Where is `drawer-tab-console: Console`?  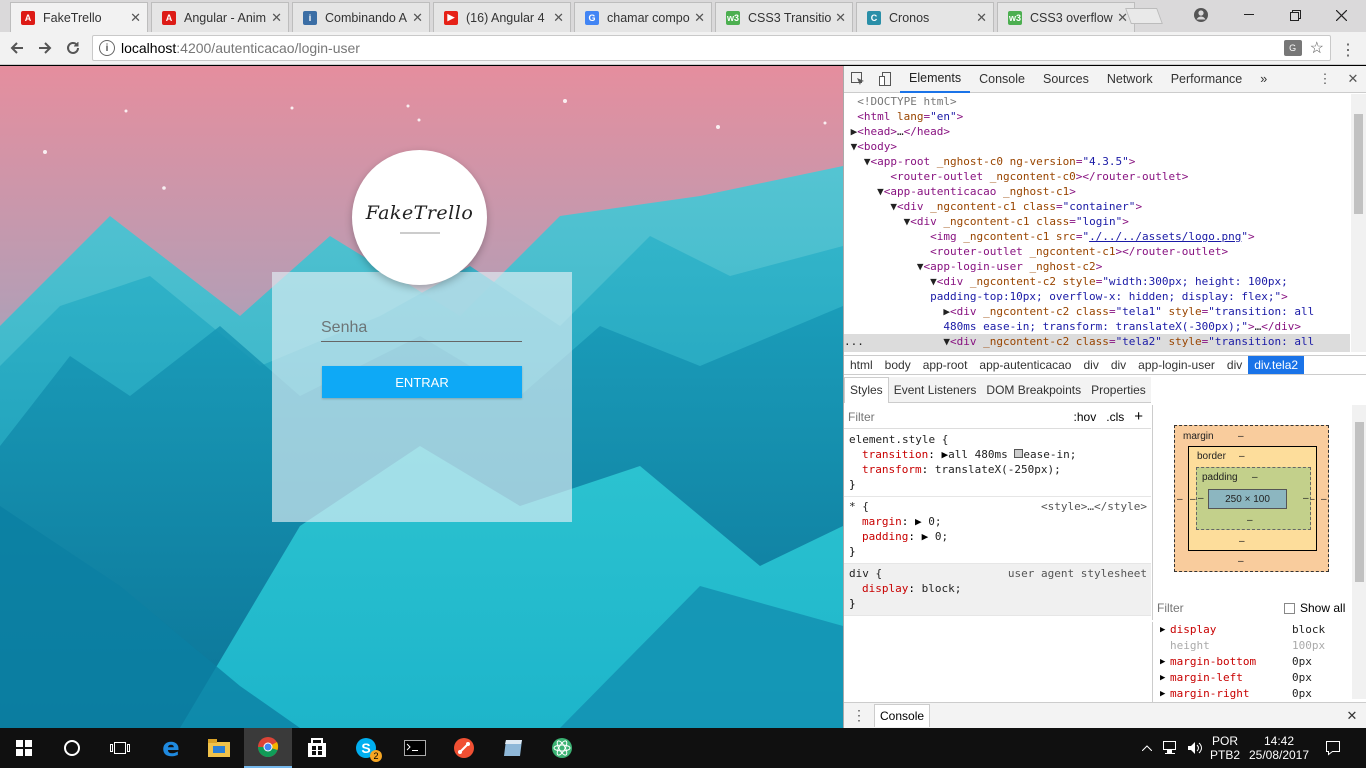
drawer-tab-console: Console is located at coordinates (902, 715).